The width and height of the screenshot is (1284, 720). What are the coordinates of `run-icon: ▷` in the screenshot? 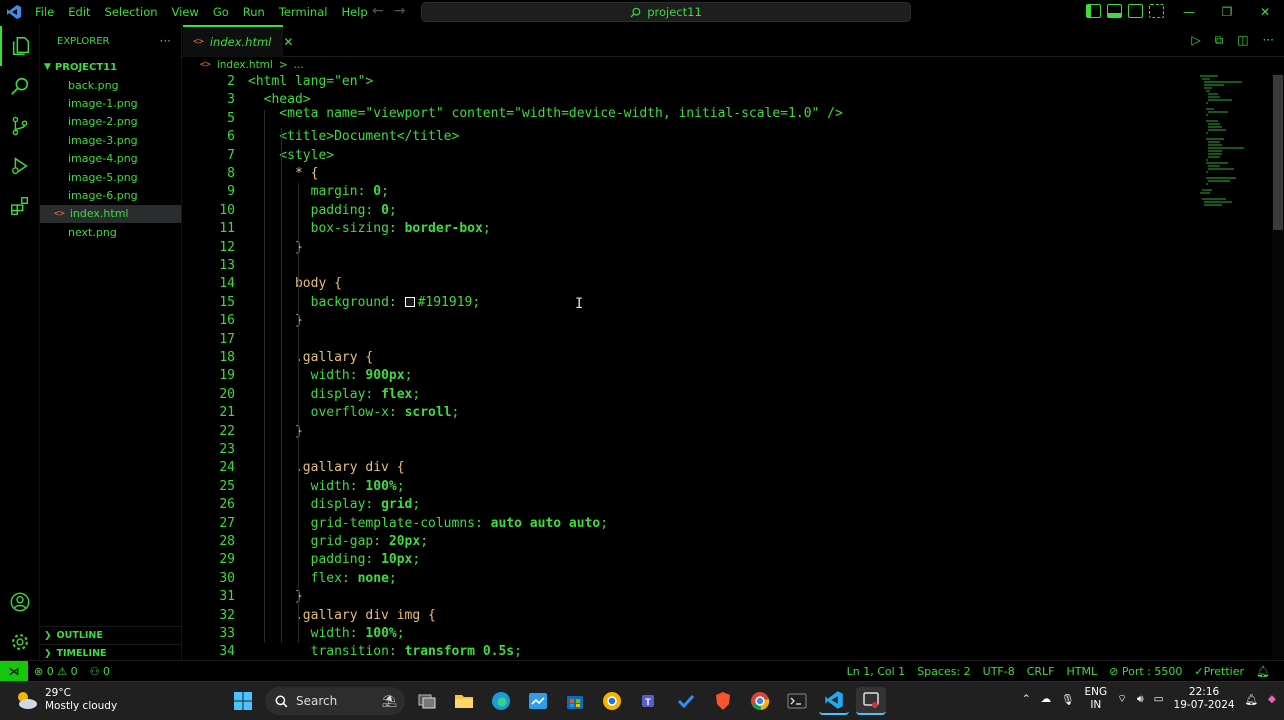 It's located at (1195, 40).